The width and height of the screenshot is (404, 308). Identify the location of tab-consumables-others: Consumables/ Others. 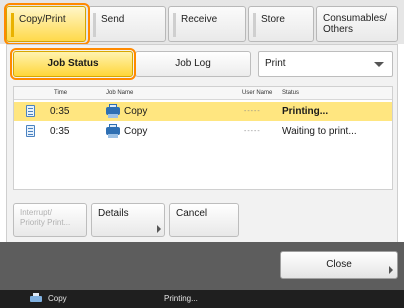
(357, 24).